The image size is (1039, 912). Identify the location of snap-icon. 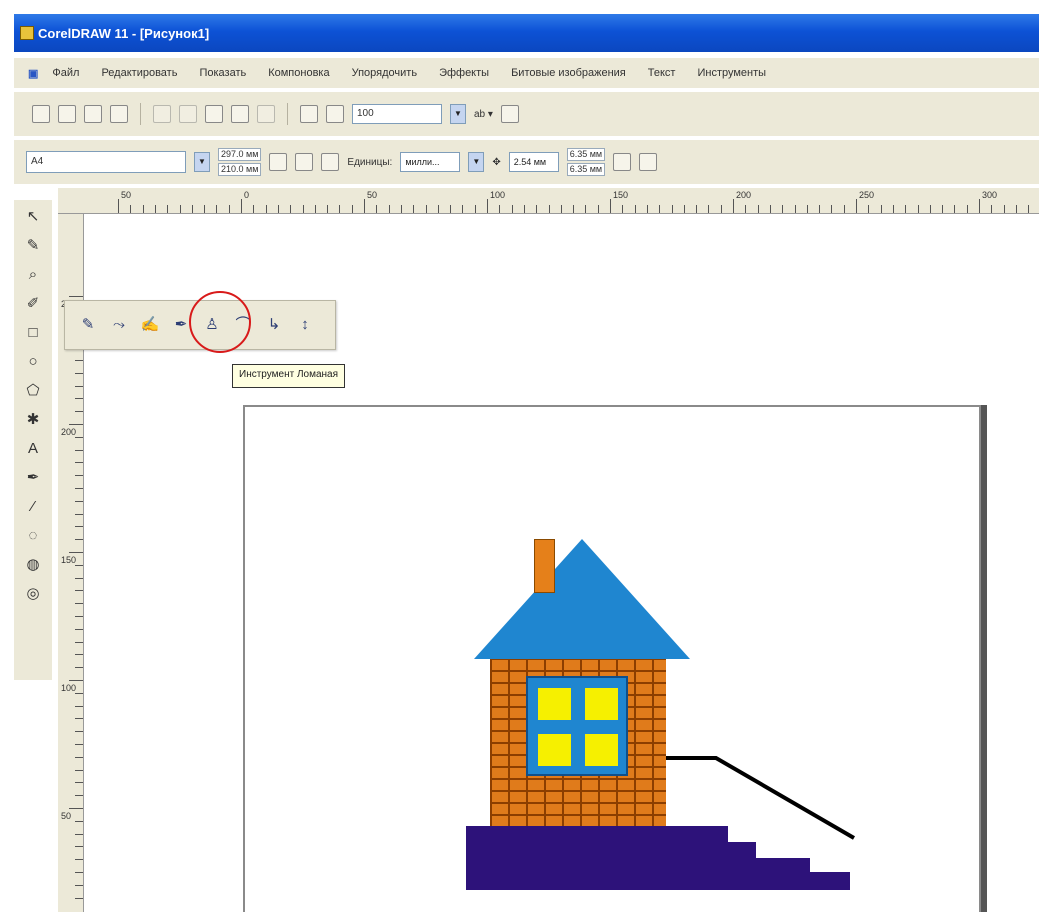
(648, 162).